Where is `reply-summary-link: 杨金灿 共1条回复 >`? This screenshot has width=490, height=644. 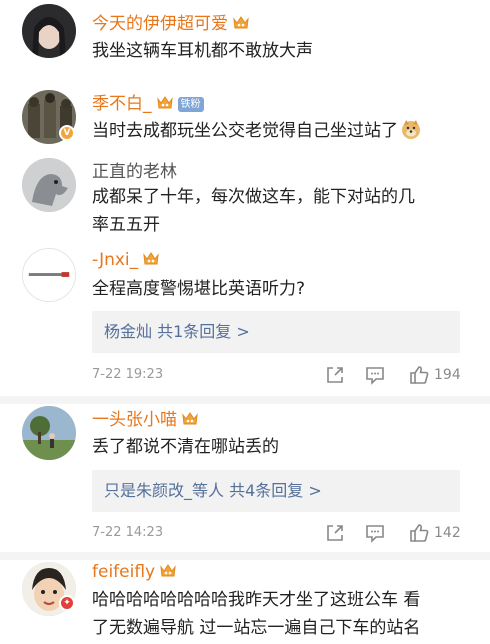 reply-summary-link: 杨金灿 共1条回复 > is located at coordinates (276, 332).